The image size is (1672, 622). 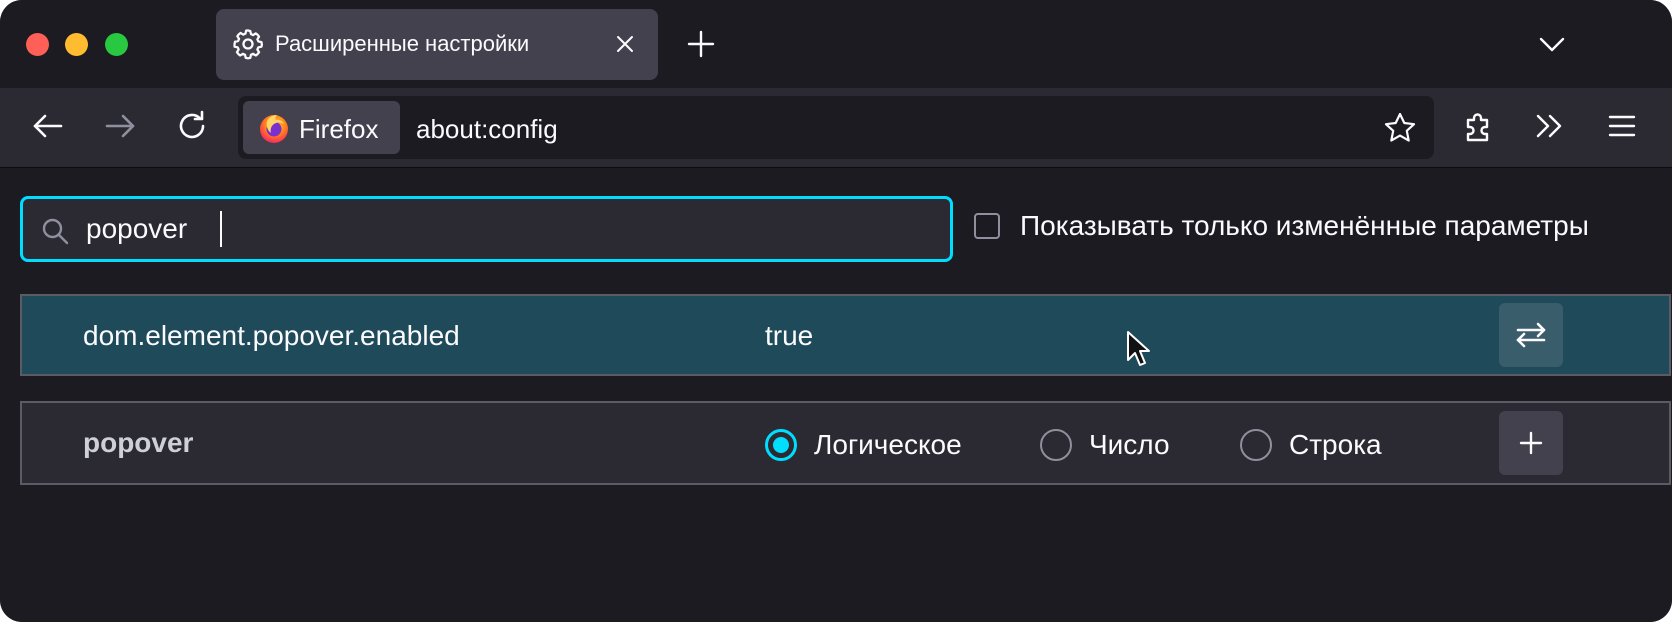 I want to click on chevron-down-icon, so click(x=1552, y=44).